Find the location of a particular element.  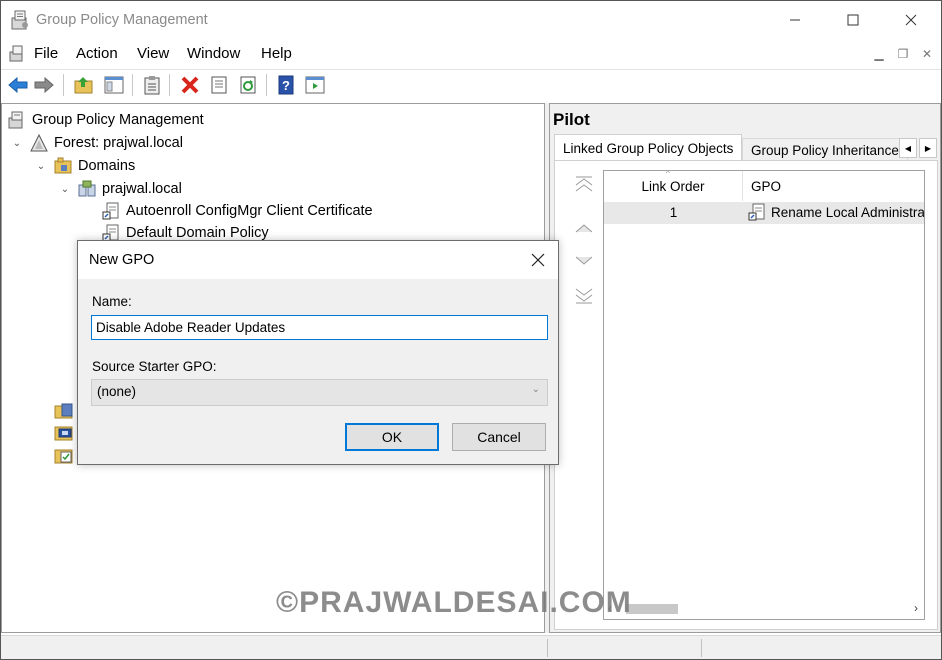

tree-label: Autoenroll ConfigMgr Client Certificate is located at coordinates (249, 211).